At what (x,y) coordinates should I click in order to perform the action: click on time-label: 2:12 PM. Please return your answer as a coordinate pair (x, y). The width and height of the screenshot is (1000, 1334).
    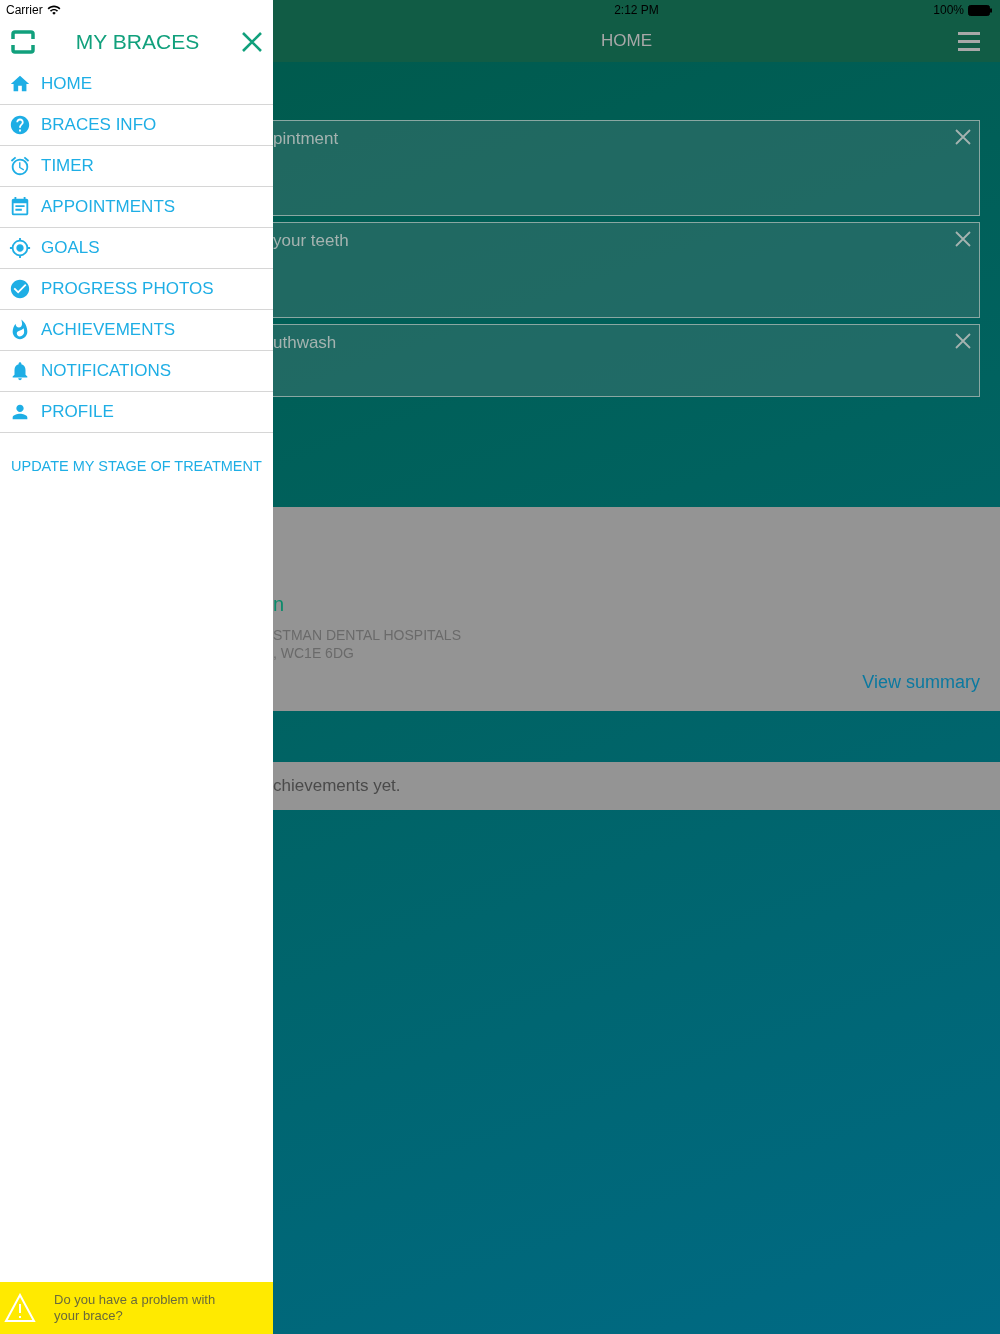
    Looking at the image, I should click on (636, 10).